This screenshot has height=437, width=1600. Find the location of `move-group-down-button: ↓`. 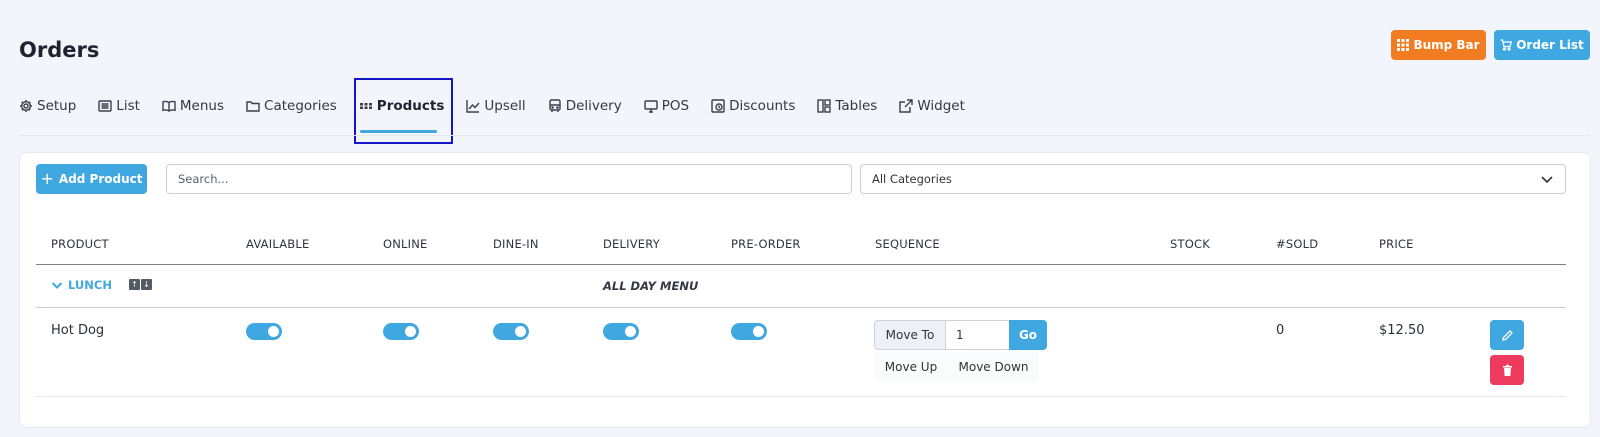

move-group-down-button: ↓ is located at coordinates (146, 284).